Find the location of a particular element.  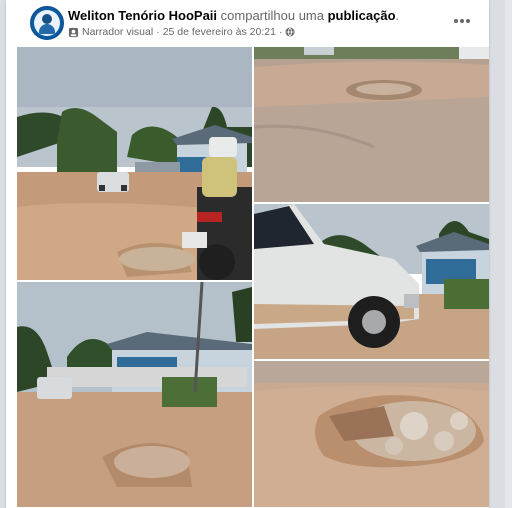

narrator-label: Narrador visual is located at coordinates (117, 32).